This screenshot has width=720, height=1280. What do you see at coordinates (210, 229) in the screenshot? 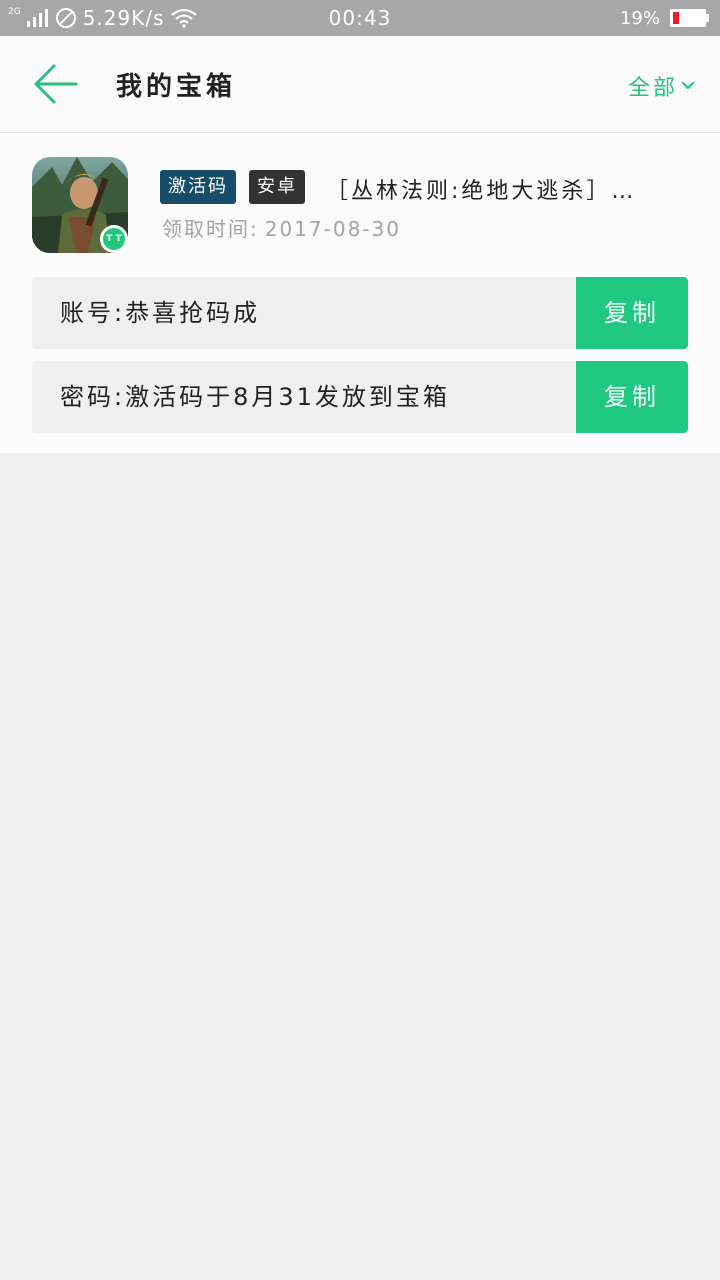
I see `claim-time-label: 领取时间:` at bounding box center [210, 229].